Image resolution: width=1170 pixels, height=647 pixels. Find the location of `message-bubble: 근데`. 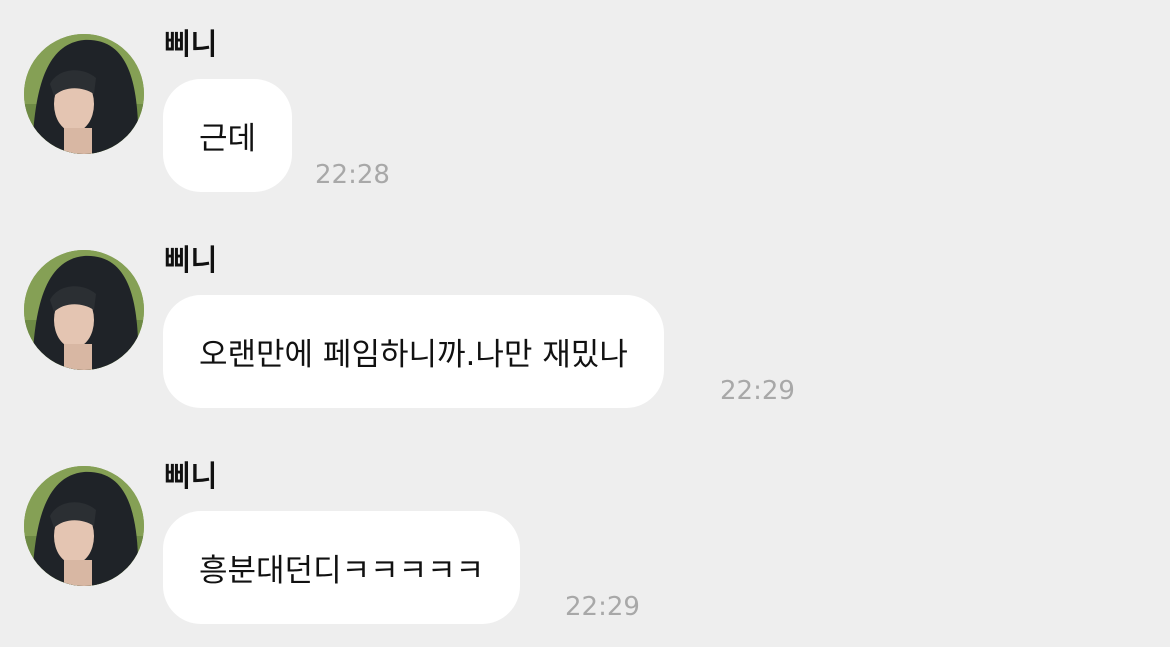

message-bubble: 근데 is located at coordinates (228, 135).